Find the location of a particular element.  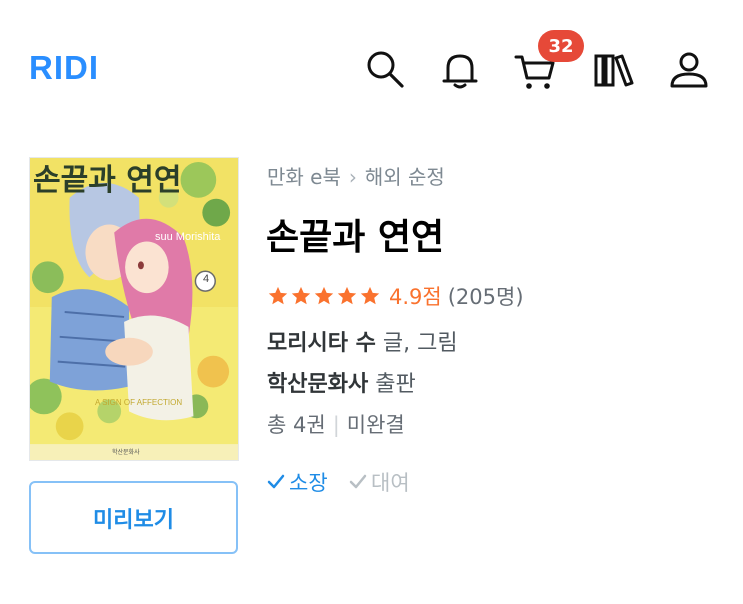

cover-author: suu Morishita is located at coordinates (188, 237).